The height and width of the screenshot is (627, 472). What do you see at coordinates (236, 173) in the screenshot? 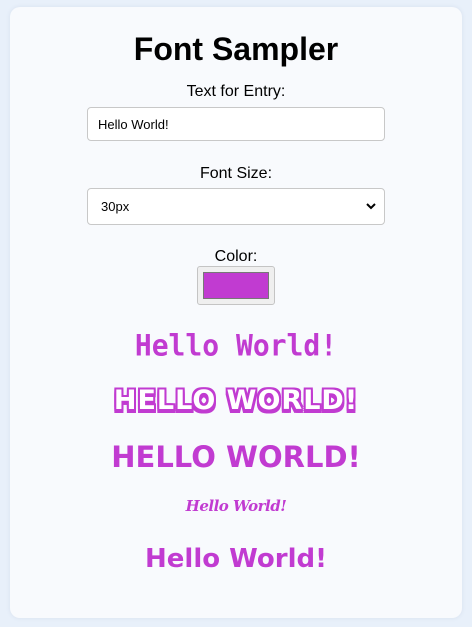
I see `font-size-label: Font Size:` at bounding box center [236, 173].